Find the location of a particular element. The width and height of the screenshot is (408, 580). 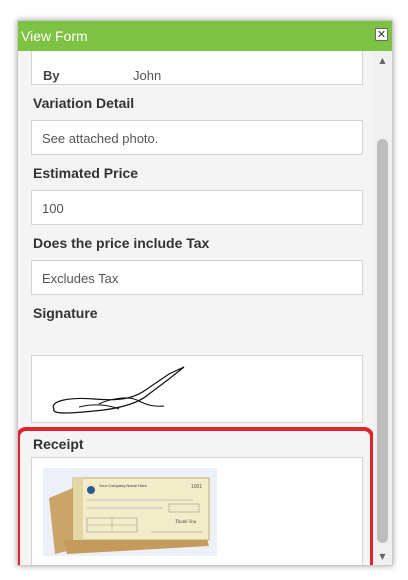

variation-detail-field: See attached photo. is located at coordinates (197, 137).